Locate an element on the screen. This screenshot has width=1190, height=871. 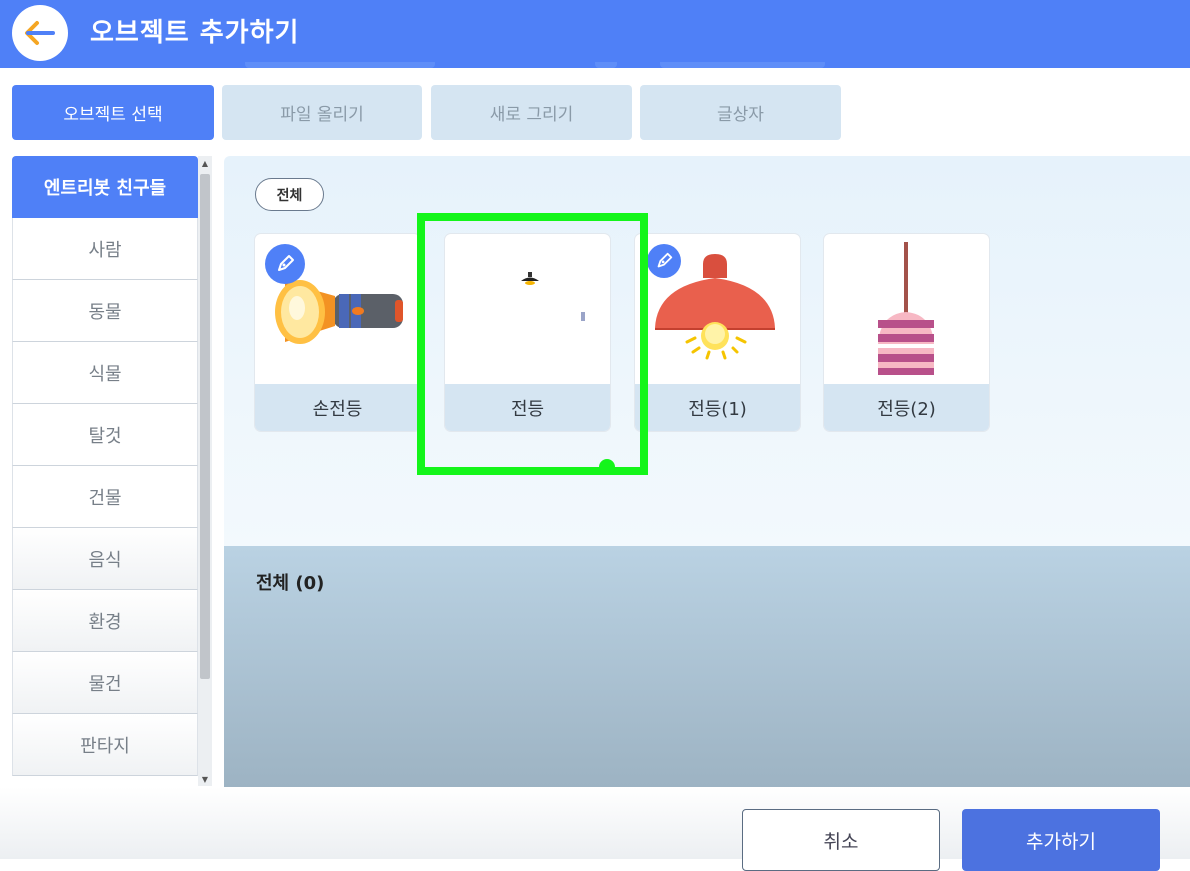
sidebar-item-things: 물건 is located at coordinates (105, 683).